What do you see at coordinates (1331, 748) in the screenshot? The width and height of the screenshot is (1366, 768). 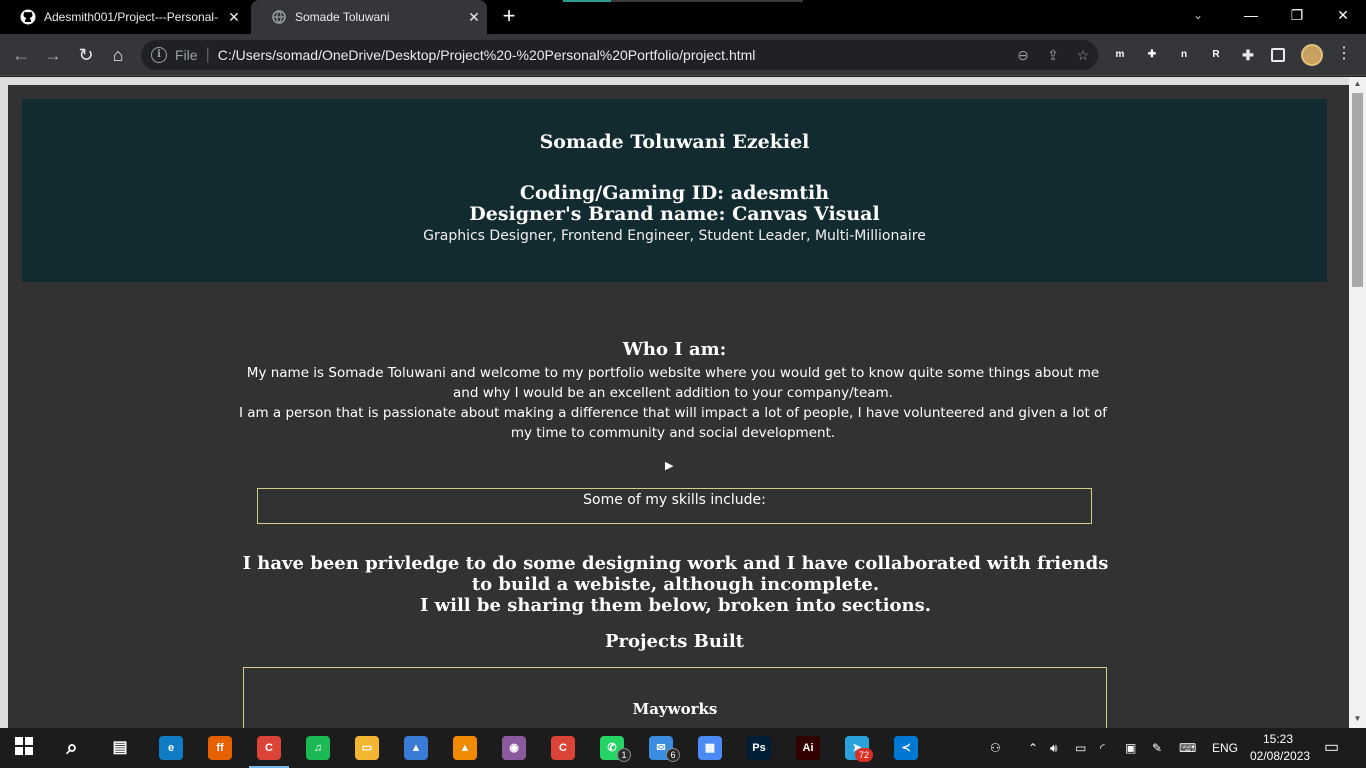 I see `notifications-icon: ▭` at bounding box center [1331, 748].